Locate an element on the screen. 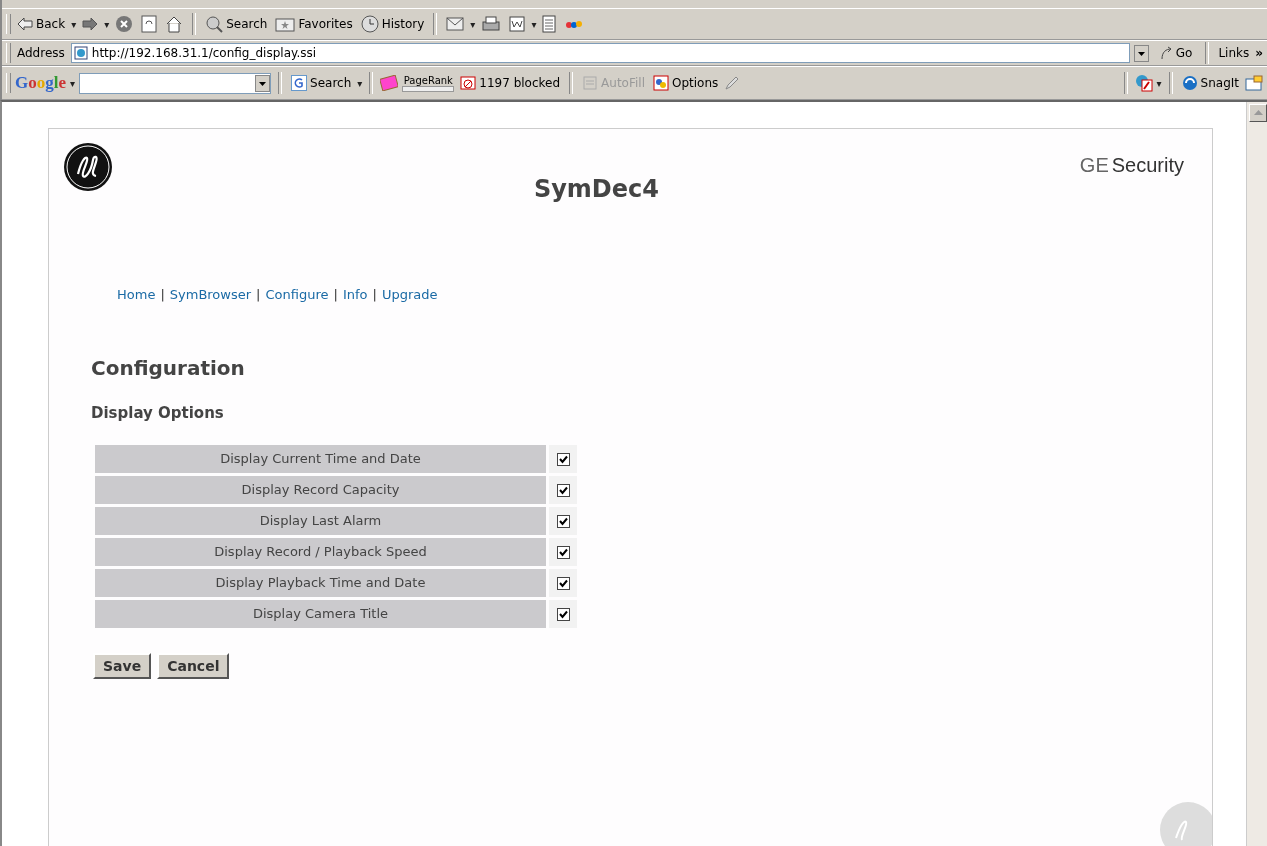 The height and width of the screenshot is (846, 1267). section-heading: Configuration is located at coordinates (168, 367).